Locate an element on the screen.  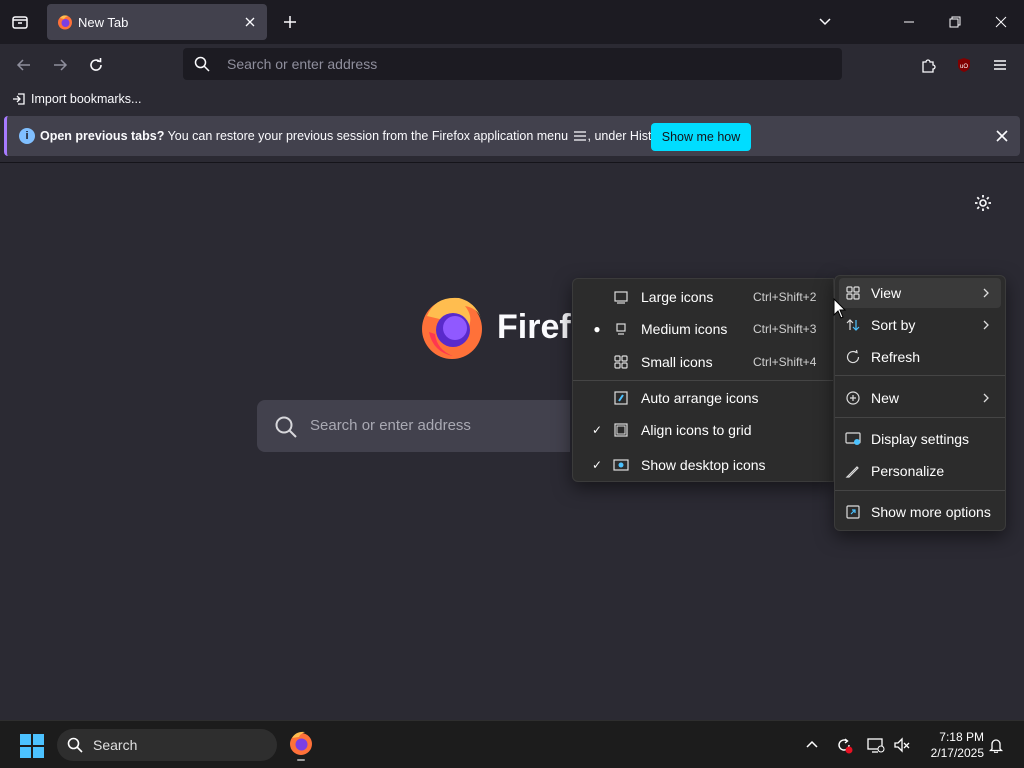
update-tray-button is located at coordinates (844, 745).